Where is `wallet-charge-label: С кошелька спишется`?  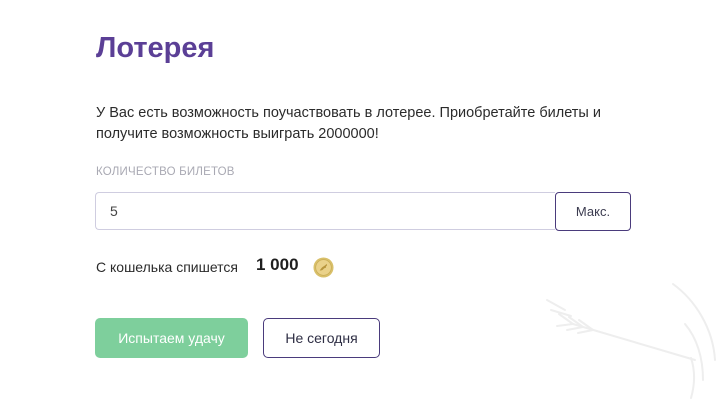
wallet-charge-label: С кошелька спишется is located at coordinates (167, 267).